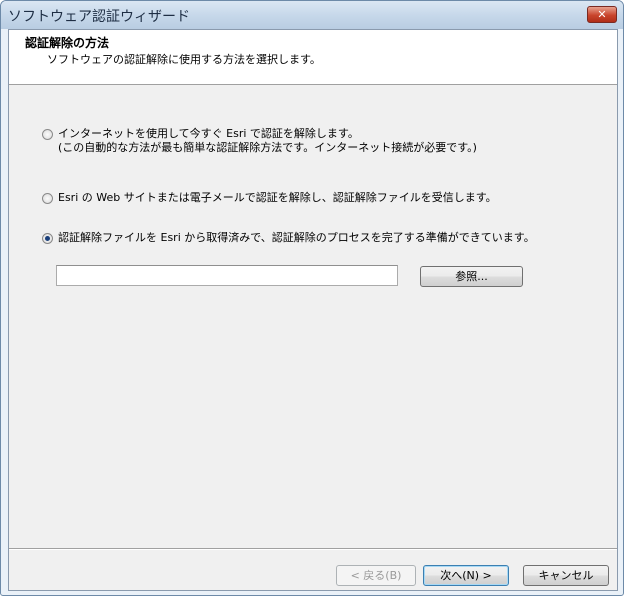 Image resolution: width=624 pixels, height=596 pixels. I want to click on close-icon: ✕, so click(602, 14).